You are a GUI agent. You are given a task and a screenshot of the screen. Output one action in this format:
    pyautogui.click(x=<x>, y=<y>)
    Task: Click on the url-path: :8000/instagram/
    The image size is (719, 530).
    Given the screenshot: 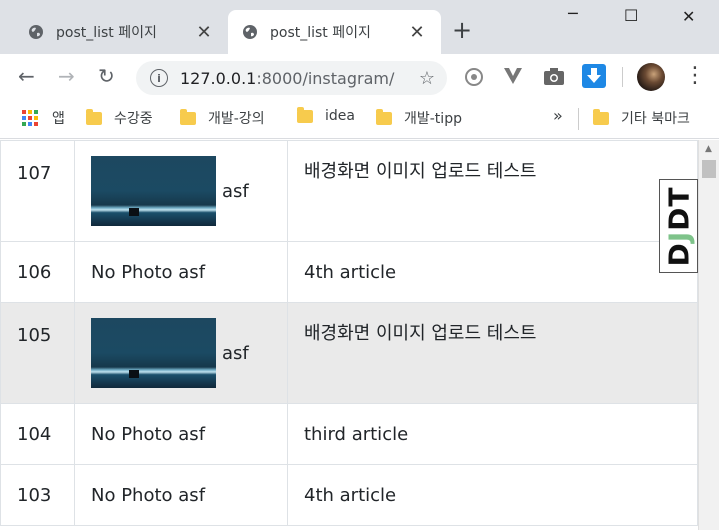 What is the action you would take?
    pyautogui.click(x=325, y=78)
    